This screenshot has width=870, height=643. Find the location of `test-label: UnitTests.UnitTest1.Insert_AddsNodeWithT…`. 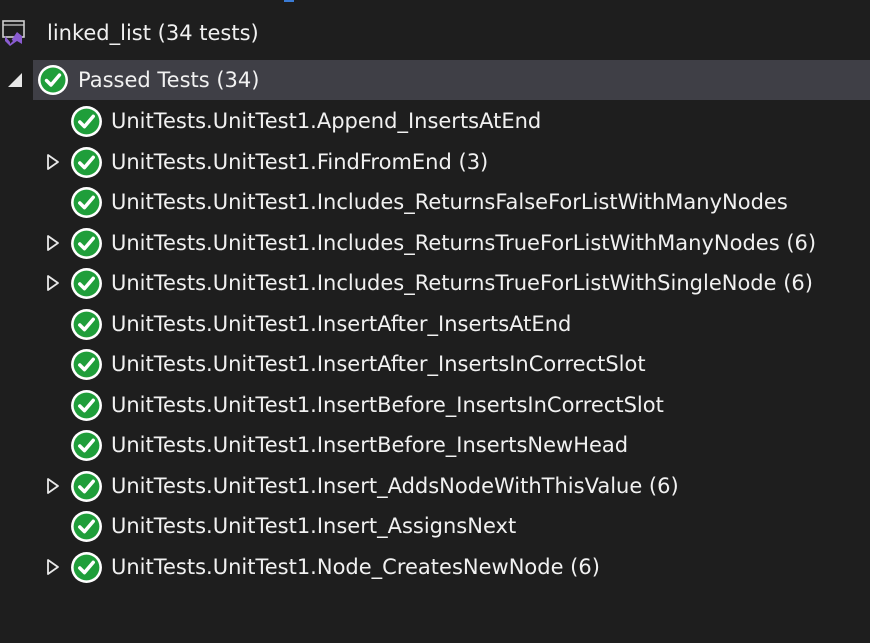

test-label: UnitTests.UnitTest1.Insert_AddsNodeWithT… is located at coordinates (395, 485).